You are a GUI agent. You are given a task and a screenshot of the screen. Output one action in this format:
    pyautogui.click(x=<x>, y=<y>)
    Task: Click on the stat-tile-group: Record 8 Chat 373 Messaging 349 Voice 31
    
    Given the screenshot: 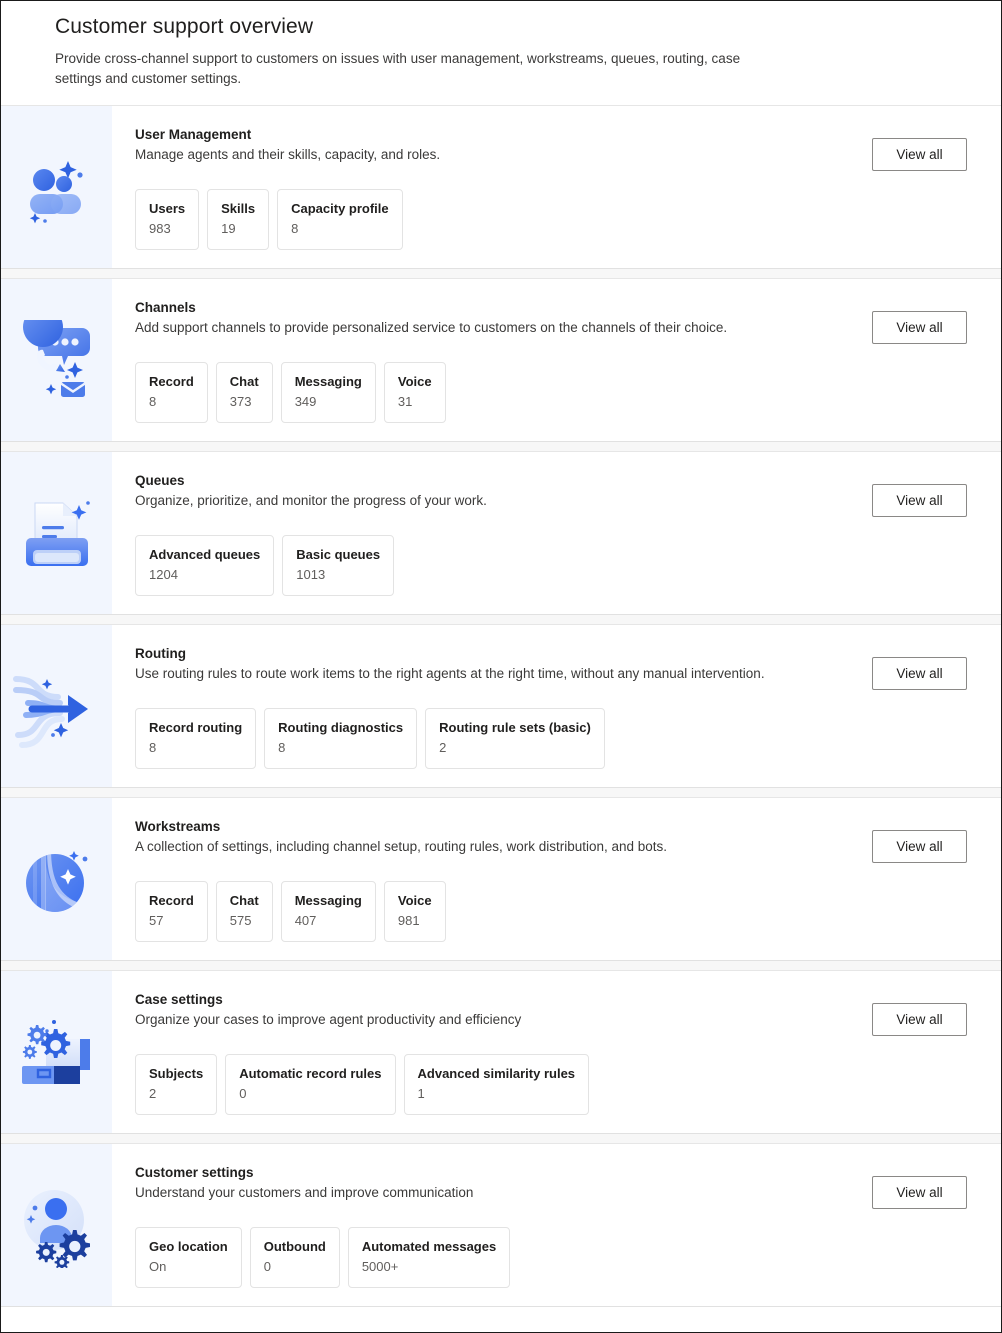 What is the action you would take?
    pyautogui.click(x=498, y=392)
    